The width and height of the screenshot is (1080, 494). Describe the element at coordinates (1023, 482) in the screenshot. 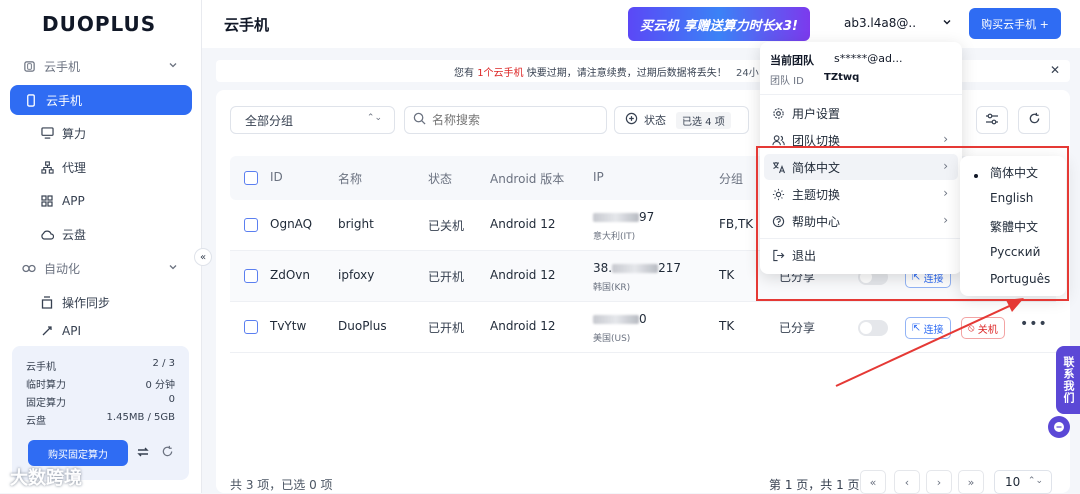

I see `page-size-select: 10 ⌃⌄` at that location.